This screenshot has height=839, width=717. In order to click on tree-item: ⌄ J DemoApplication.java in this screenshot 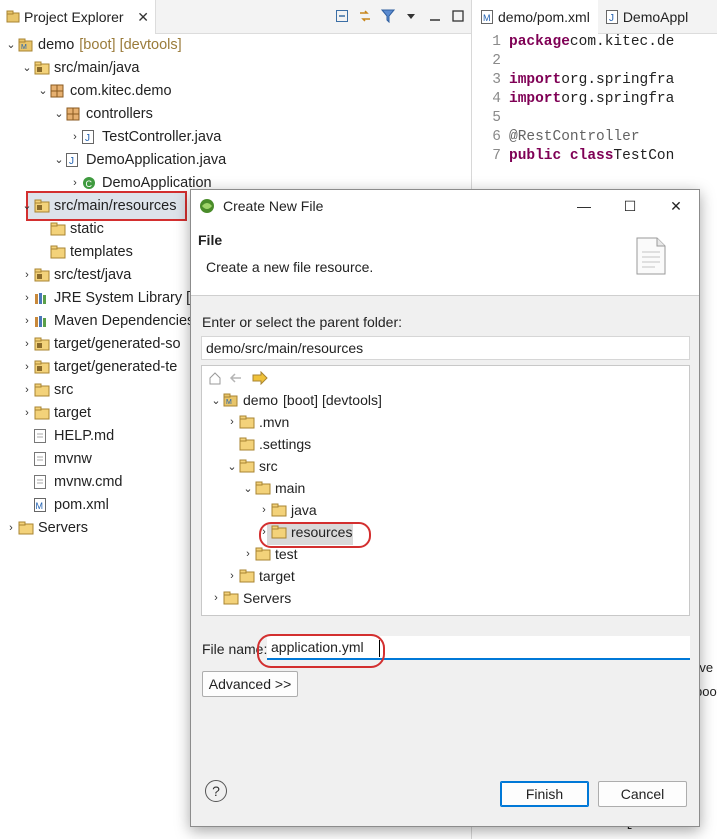, I will do `click(235, 159)`.